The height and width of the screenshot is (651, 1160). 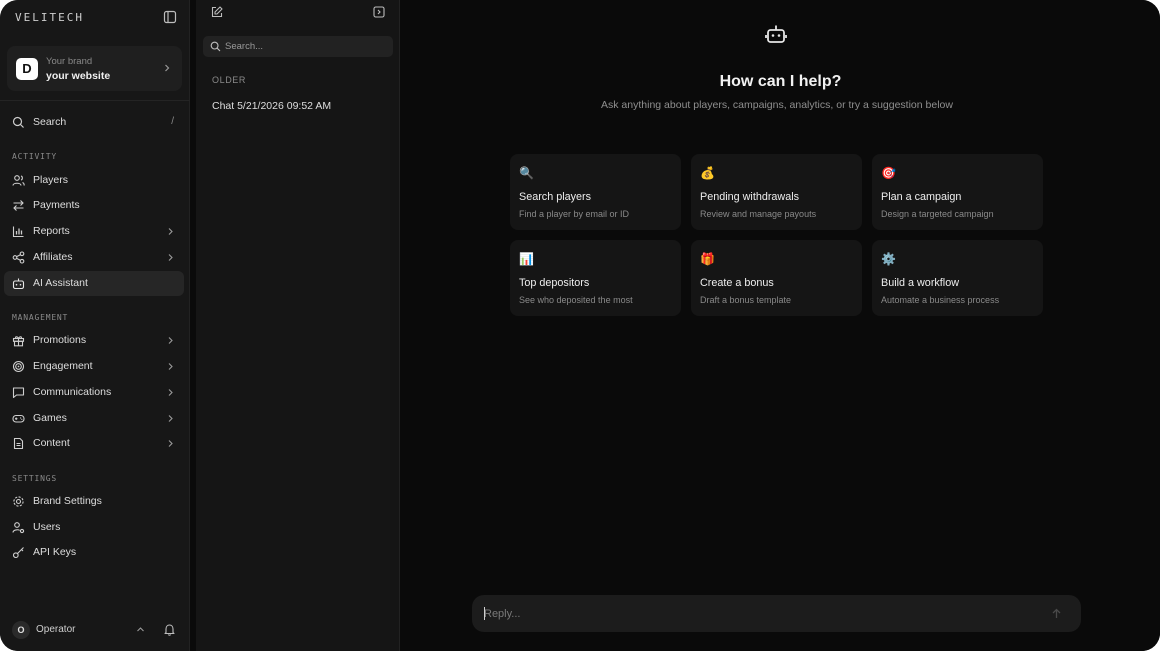 What do you see at coordinates (920, 283) in the screenshot?
I see `suggestion-title: Build a workflow` at bounding box center [920, 283].